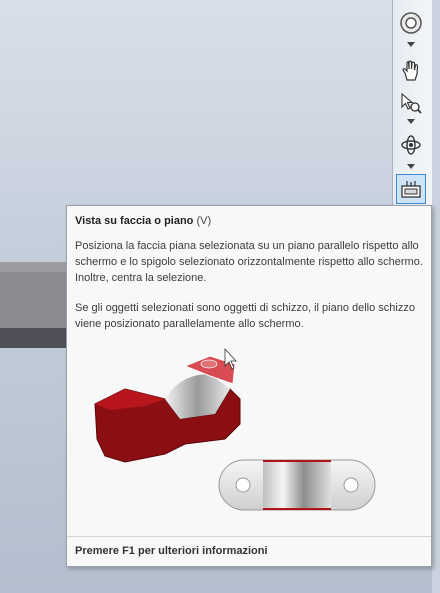 The width and height of the screenshot is (440, 593). Describe the element at coordinates (38, 267) in the screenshot. I see `model-part-edge` at that location.